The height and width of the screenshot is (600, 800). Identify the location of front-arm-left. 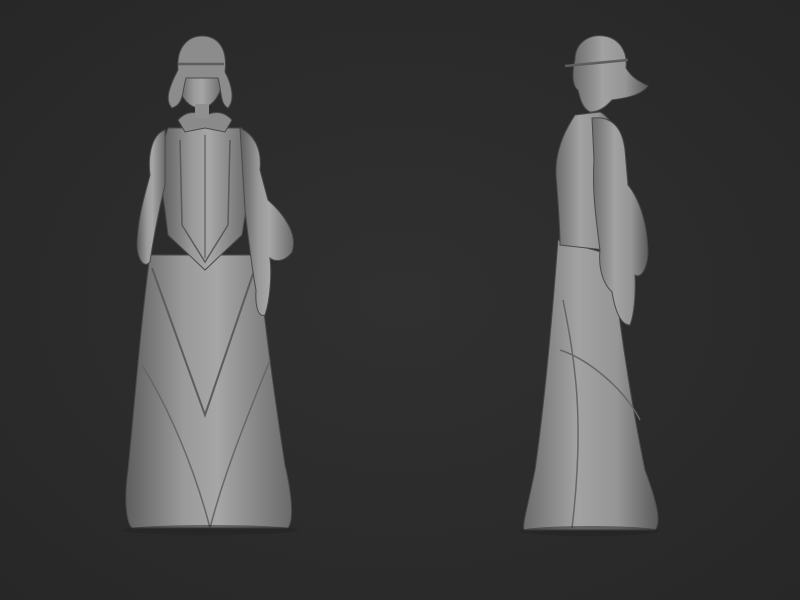
(151, 197).